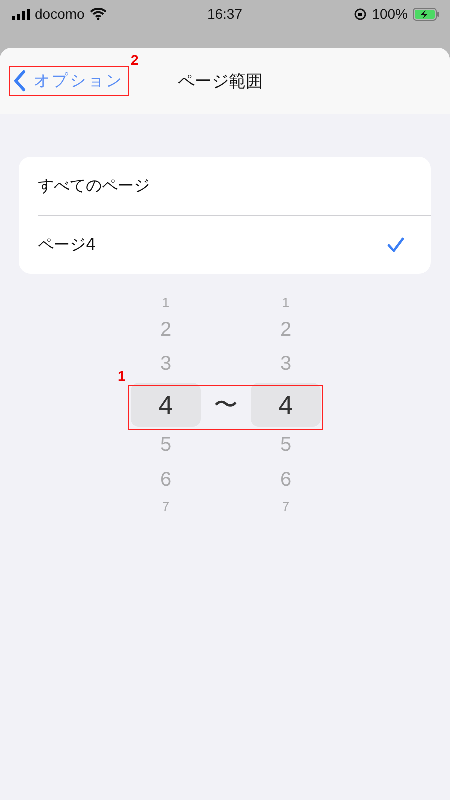  I want to click on nav-title: ページ範囲, so click(220, 81).